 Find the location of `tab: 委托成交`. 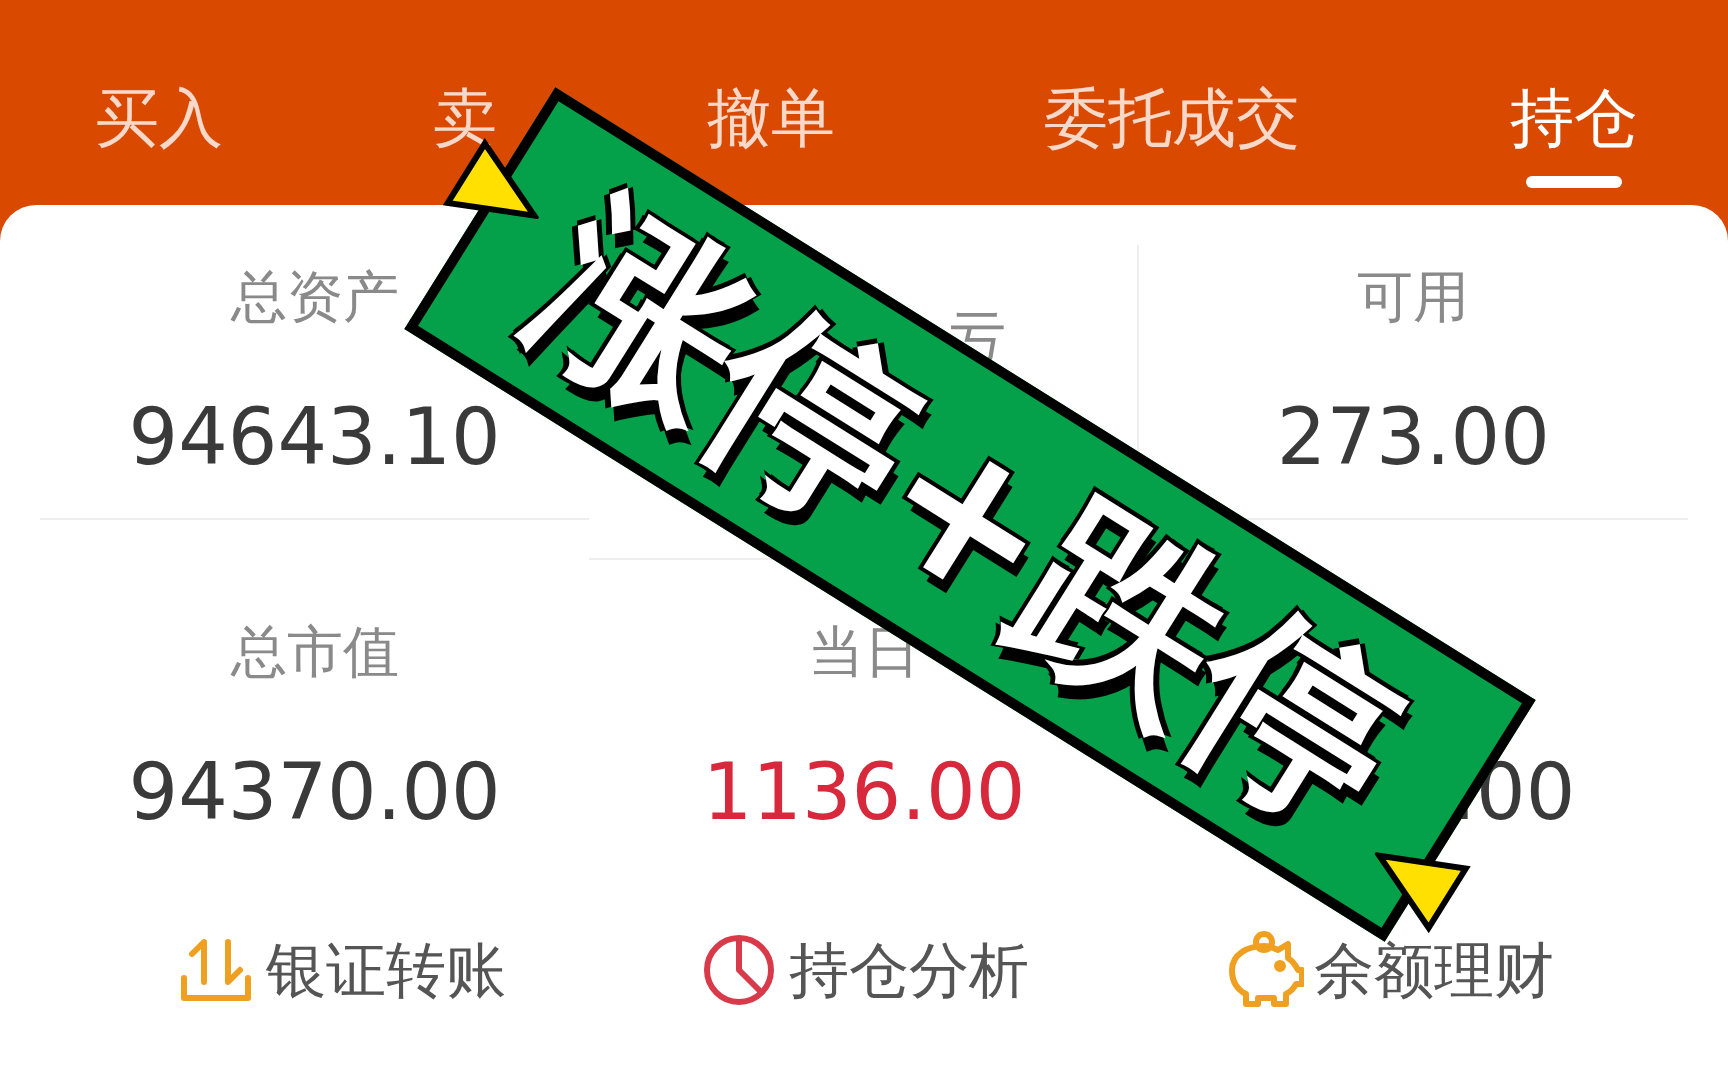

tab: 委托成交 is located at coordinates (1172, 118).